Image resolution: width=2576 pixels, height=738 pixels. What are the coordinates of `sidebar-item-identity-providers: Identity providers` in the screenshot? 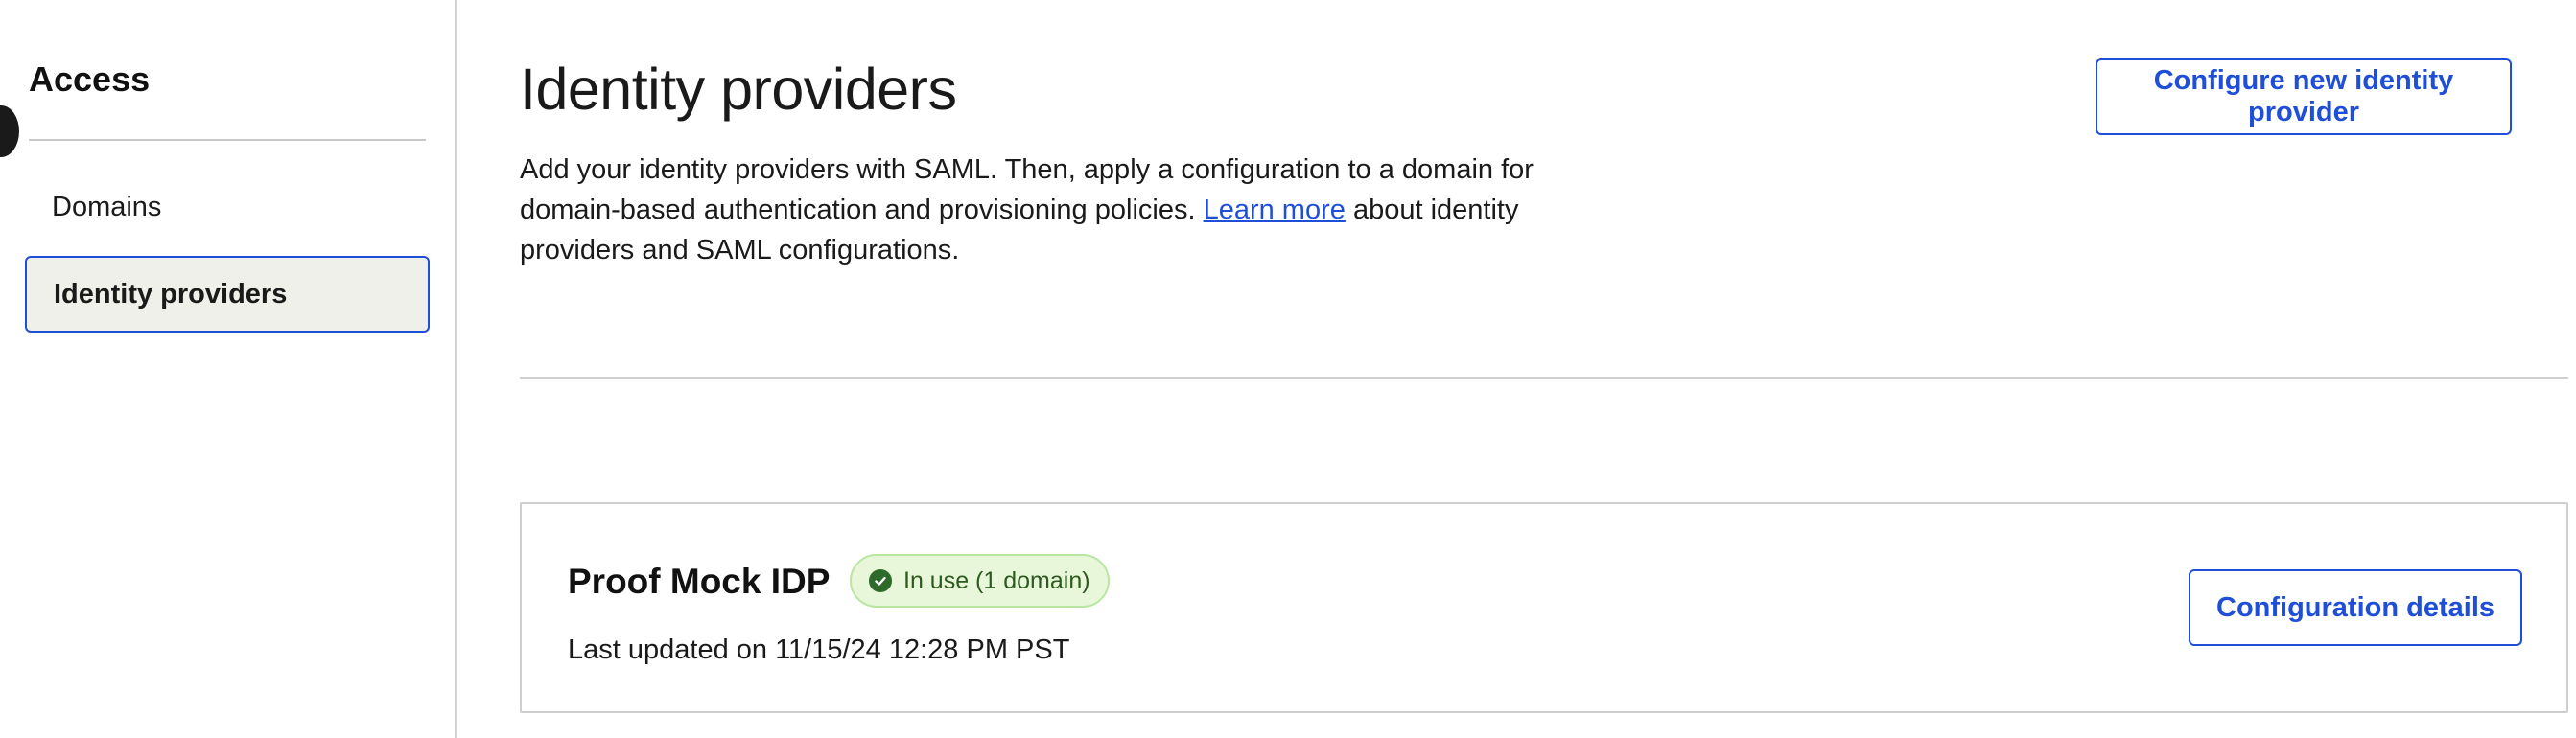 It's located at (227, 294).